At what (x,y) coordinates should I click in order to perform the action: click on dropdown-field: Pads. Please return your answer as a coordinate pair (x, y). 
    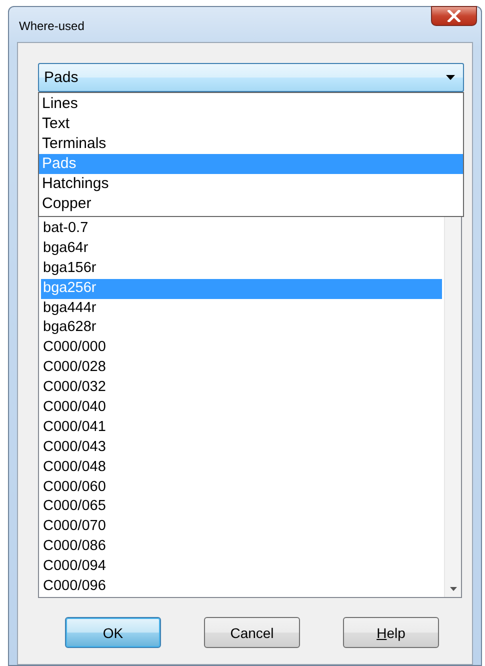
    Looking at the image, I should click on (251, 77).